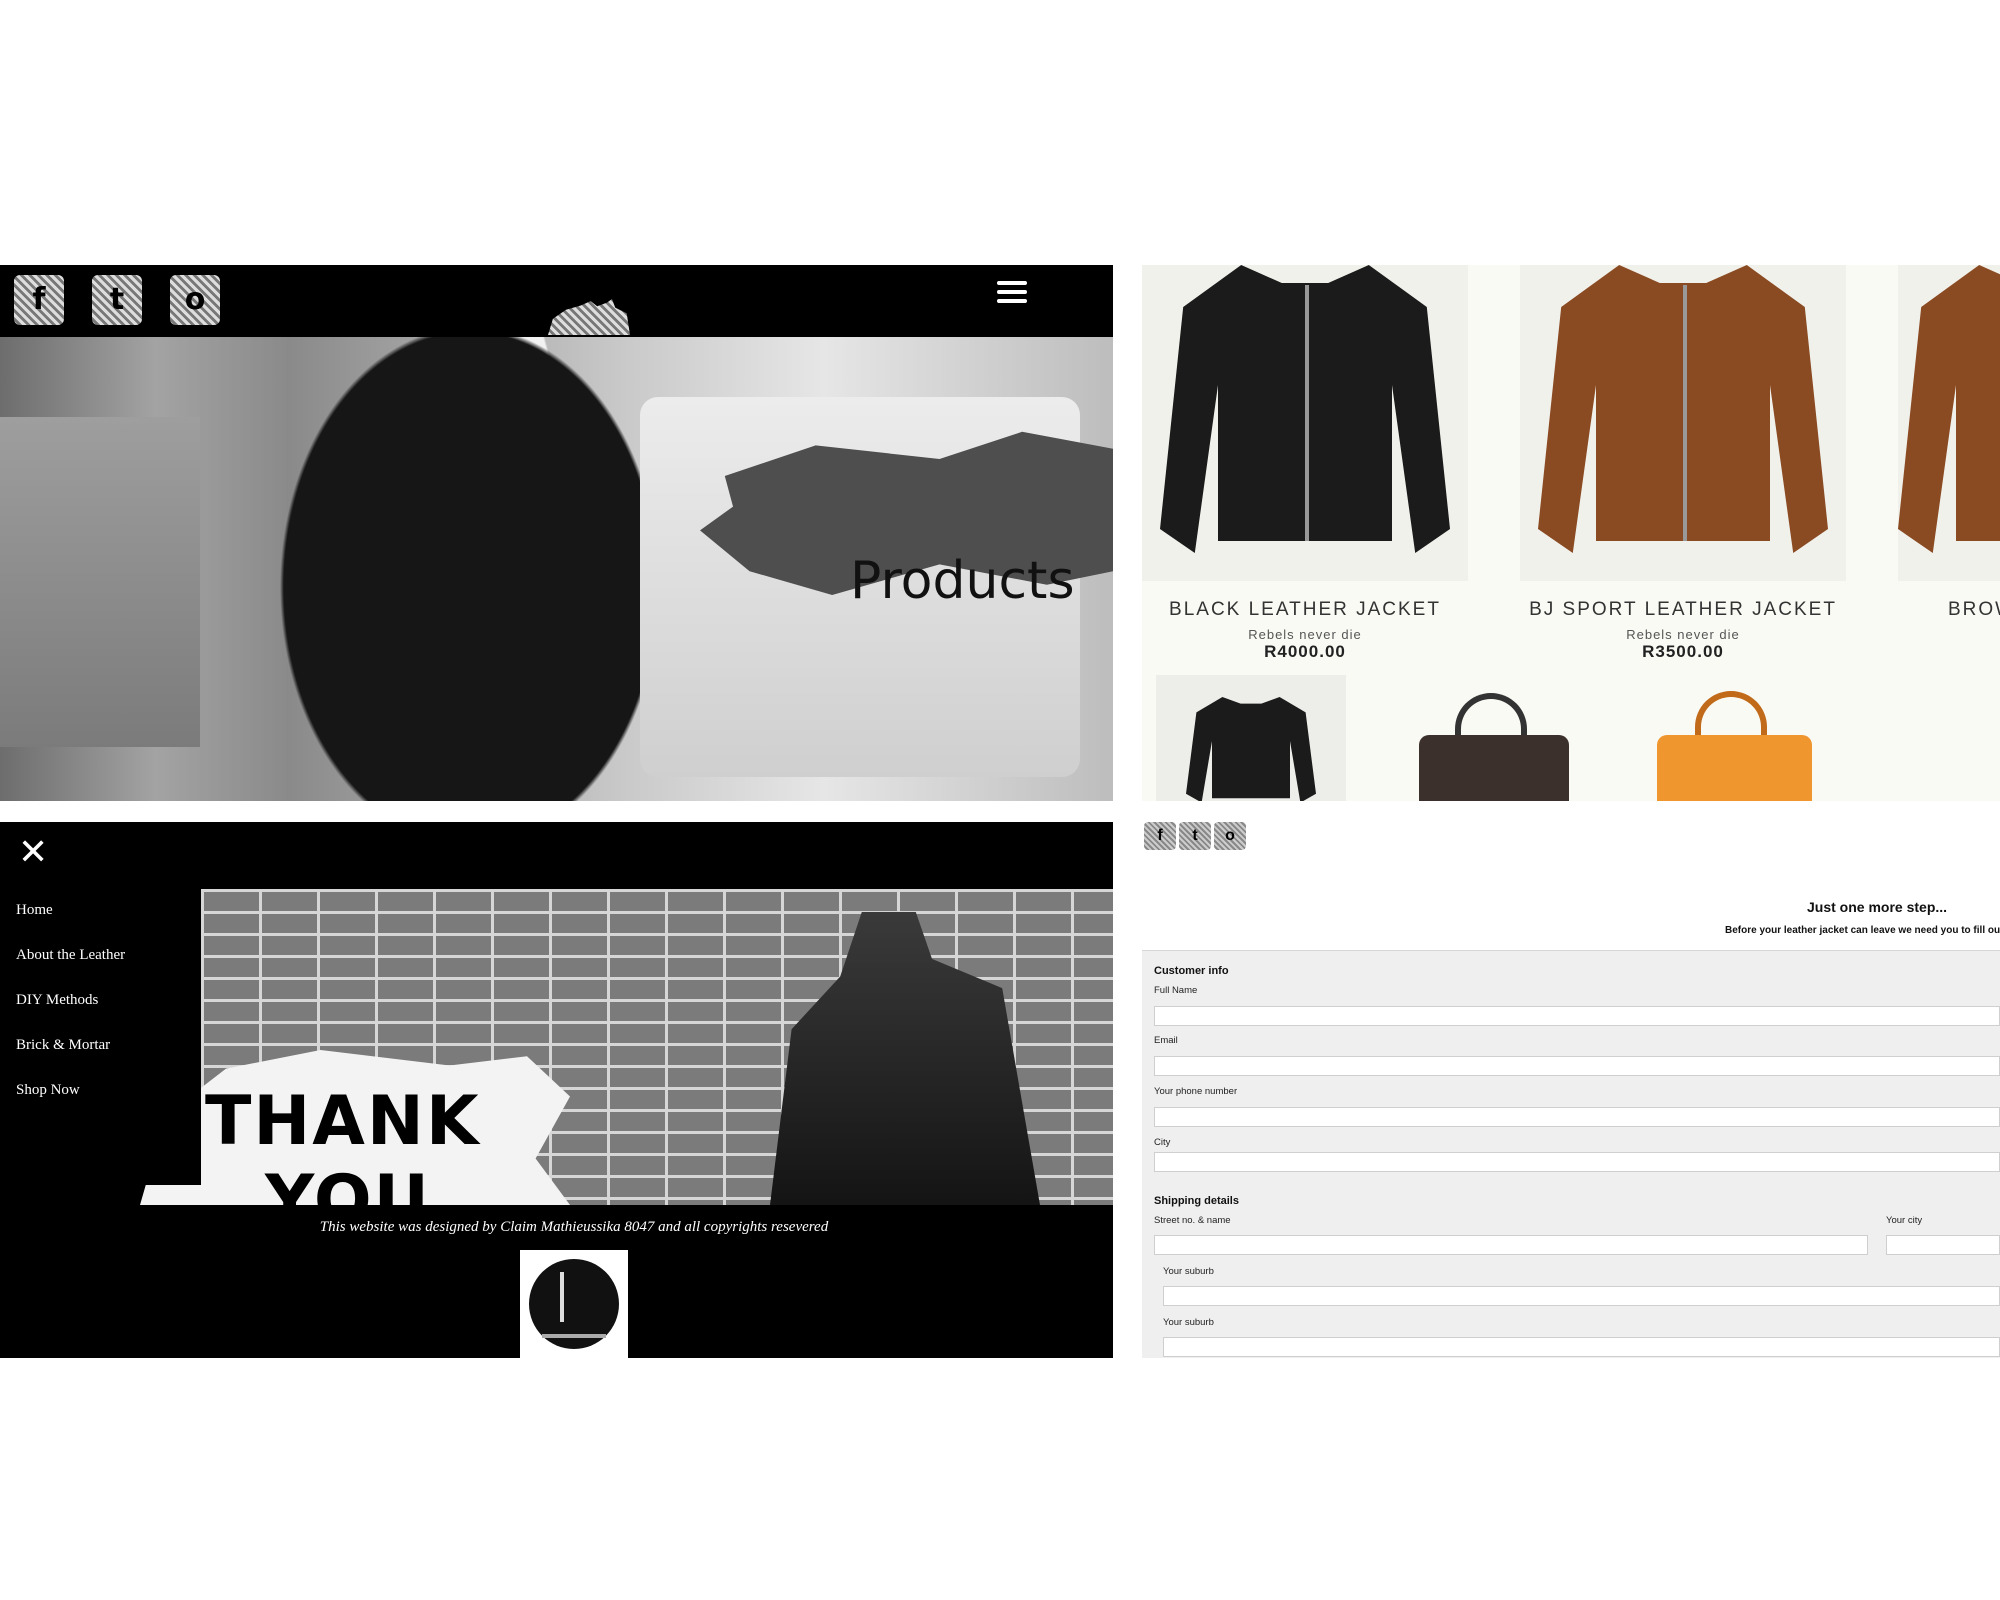 The height and width of the screenshot is (1600, 2000). What do you see at coordinates (34, 910) in the screenshot?
I see `menu-item-home: Home` at bounding box center [34, 910].